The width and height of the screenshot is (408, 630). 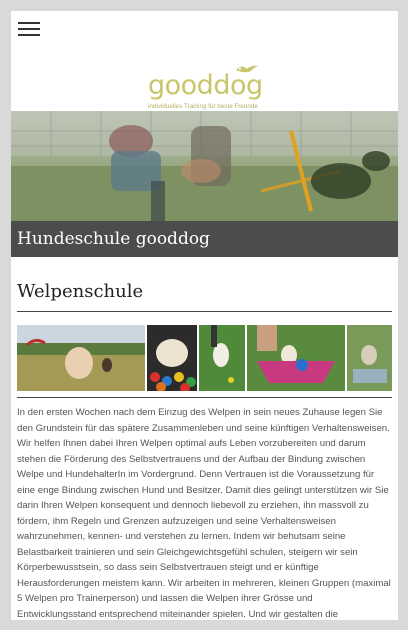 I want to click on hero-title: Hundeschule gooddog, so click(x=113, y=239).